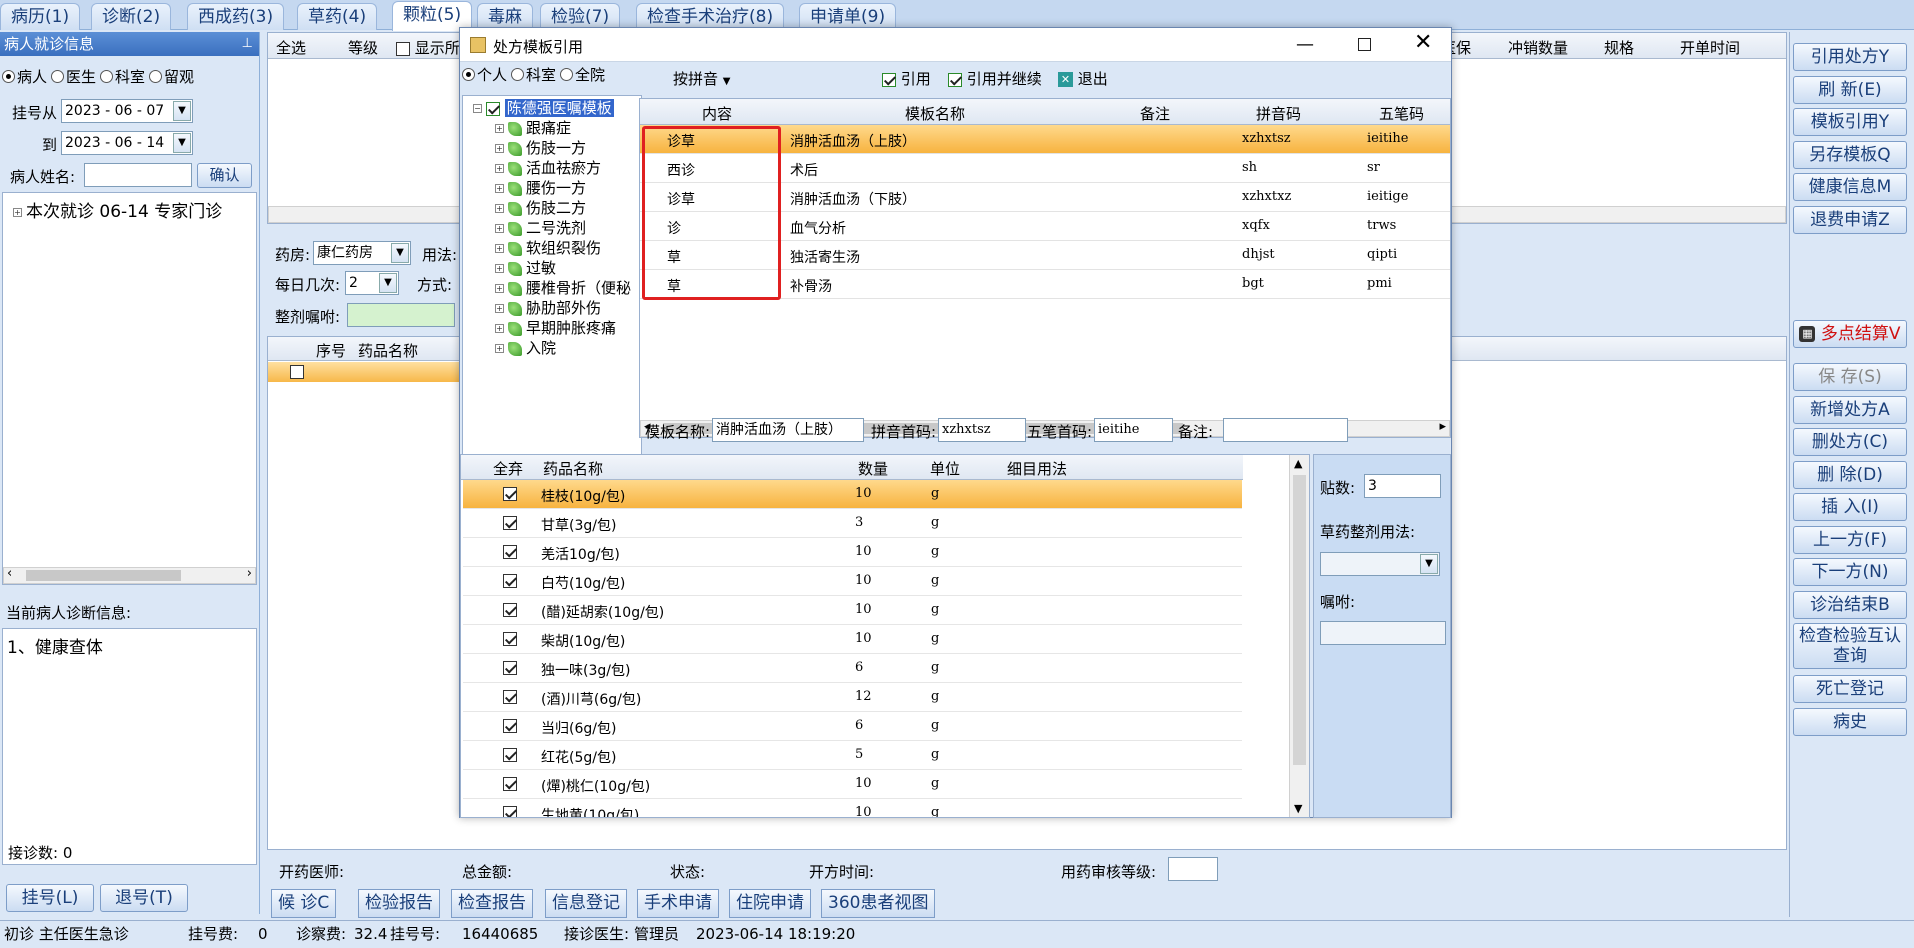 This screenshot has width=1914, height=948. Describe the element at coordinates (1850, 155) in the screenshot. I see `save-template-button: 另存模板Q` at that location.